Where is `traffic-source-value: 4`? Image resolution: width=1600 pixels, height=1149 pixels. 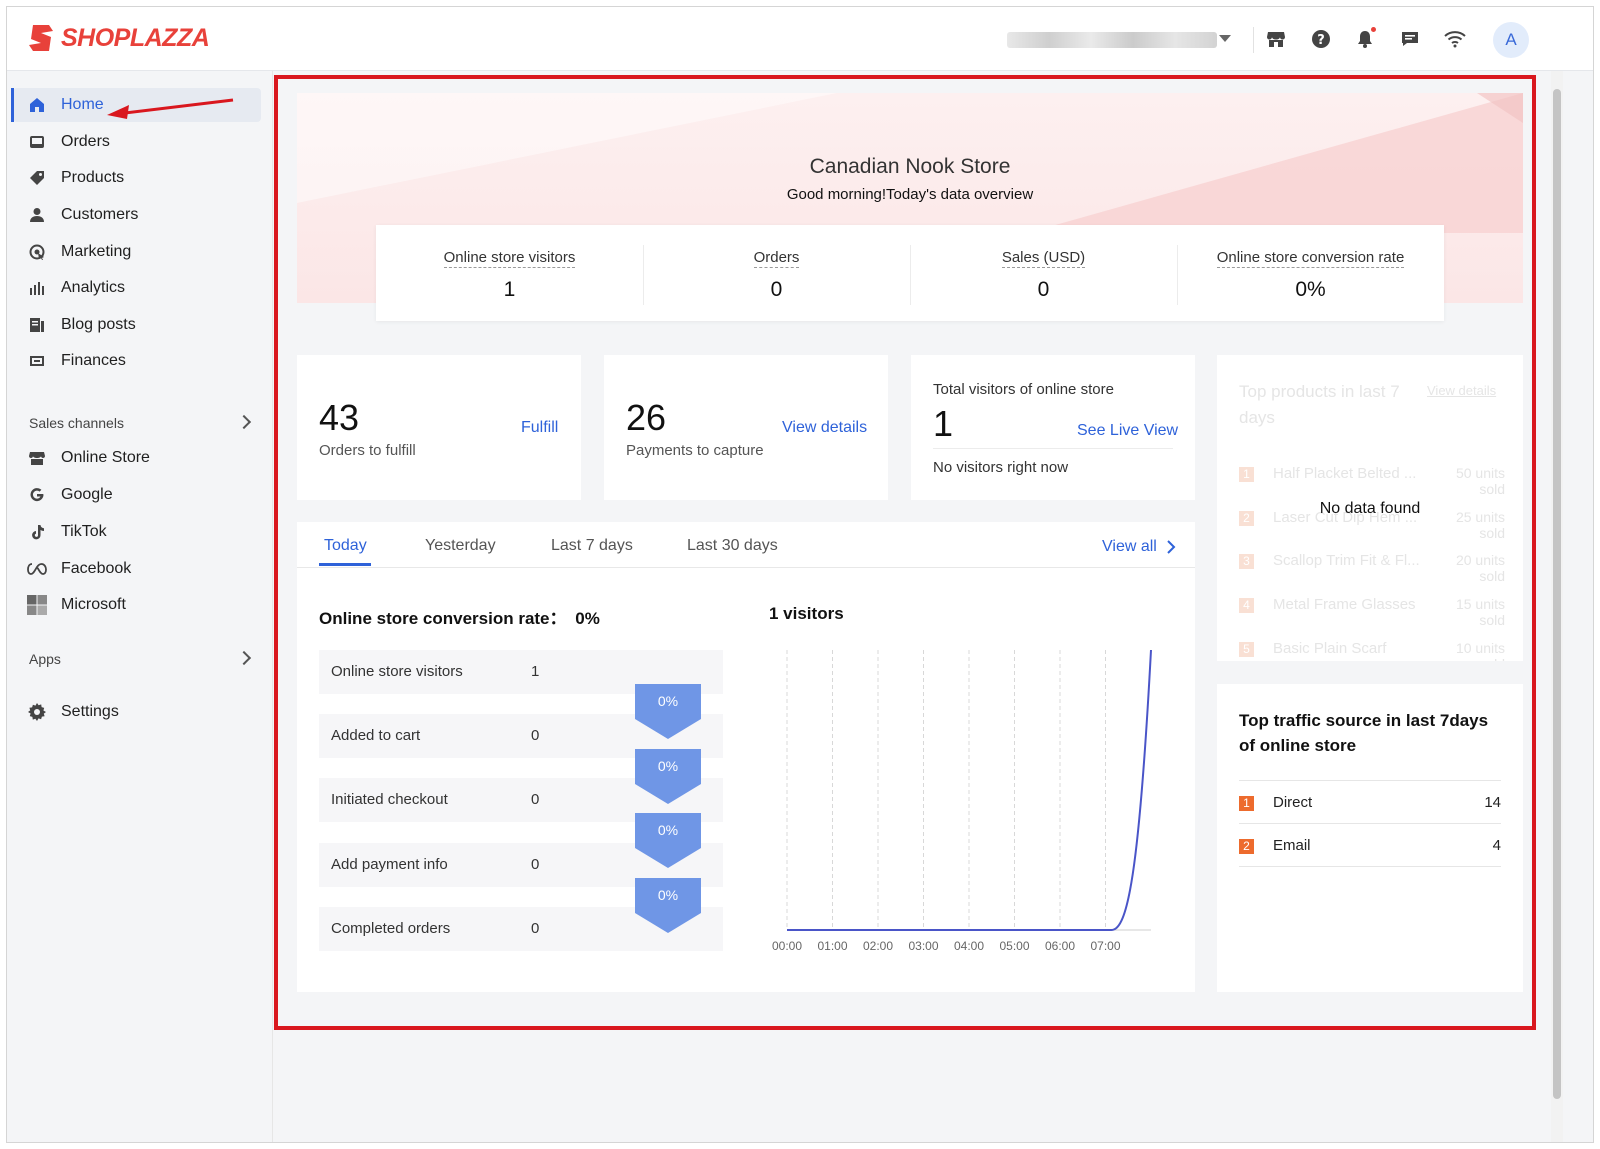
traffic-source-value: 4 is located at coordinates (1496, 845).